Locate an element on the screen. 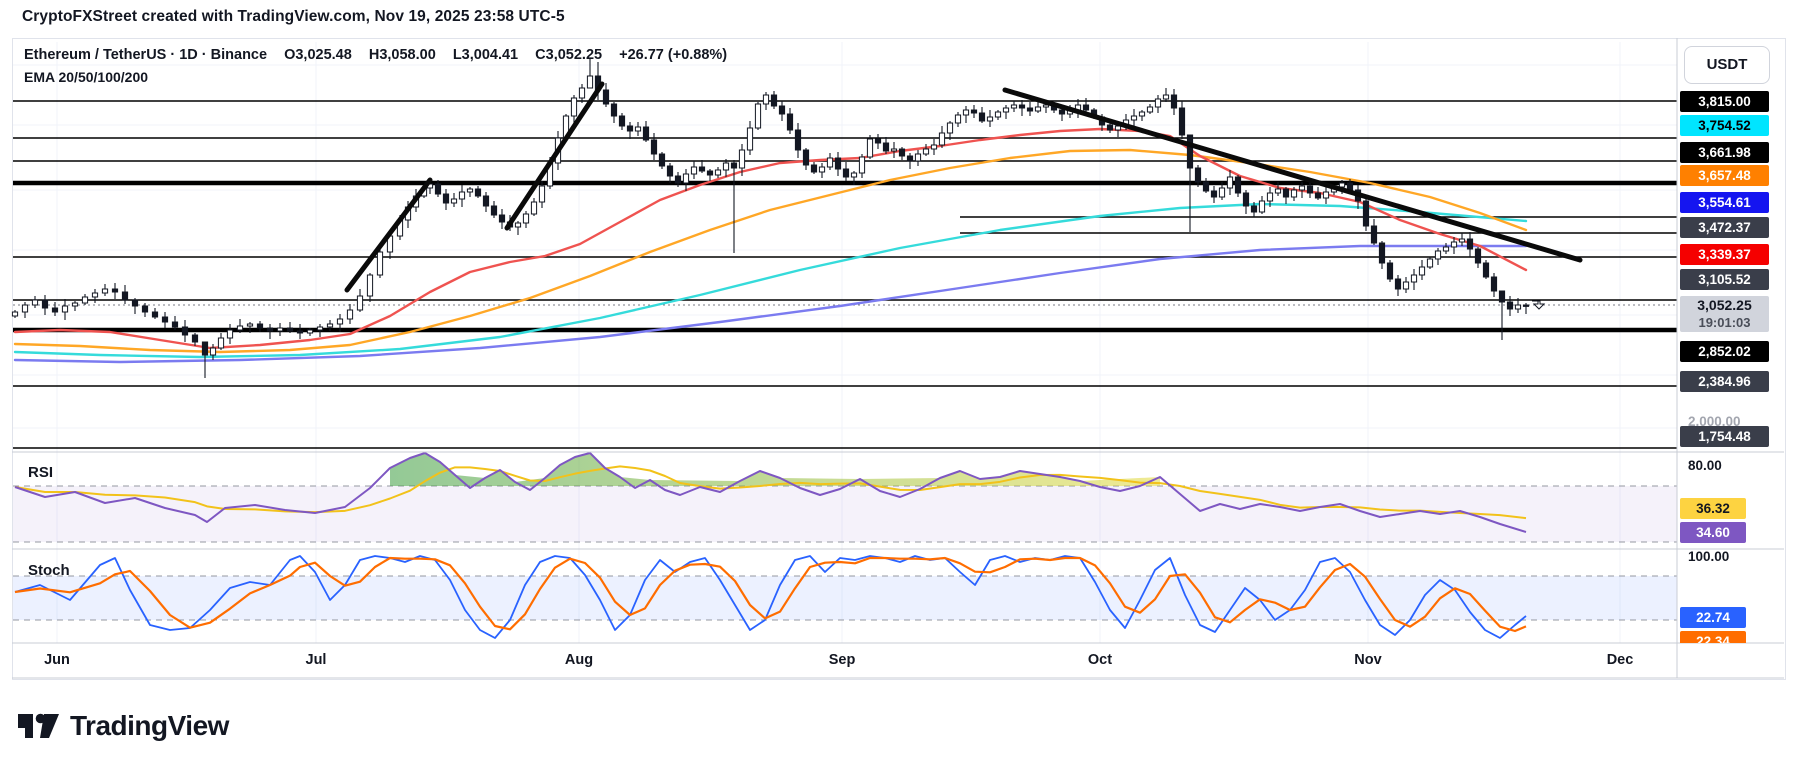 The width and height of the screenshot is (1793, 773). price-scale-label: 3,339.37 is located at coordinates (1724, 254).